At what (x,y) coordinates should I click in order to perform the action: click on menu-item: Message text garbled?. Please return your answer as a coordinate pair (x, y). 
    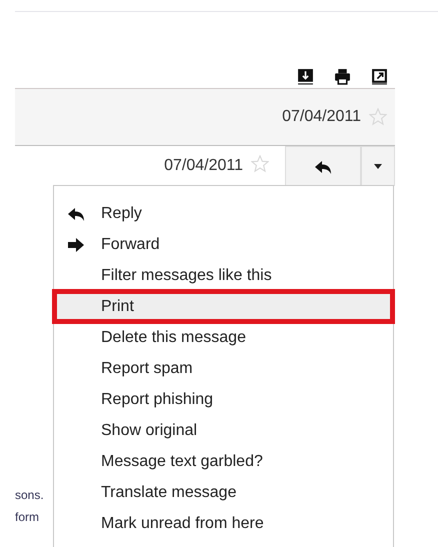
    Looking at the image, I should click on (223, 461).